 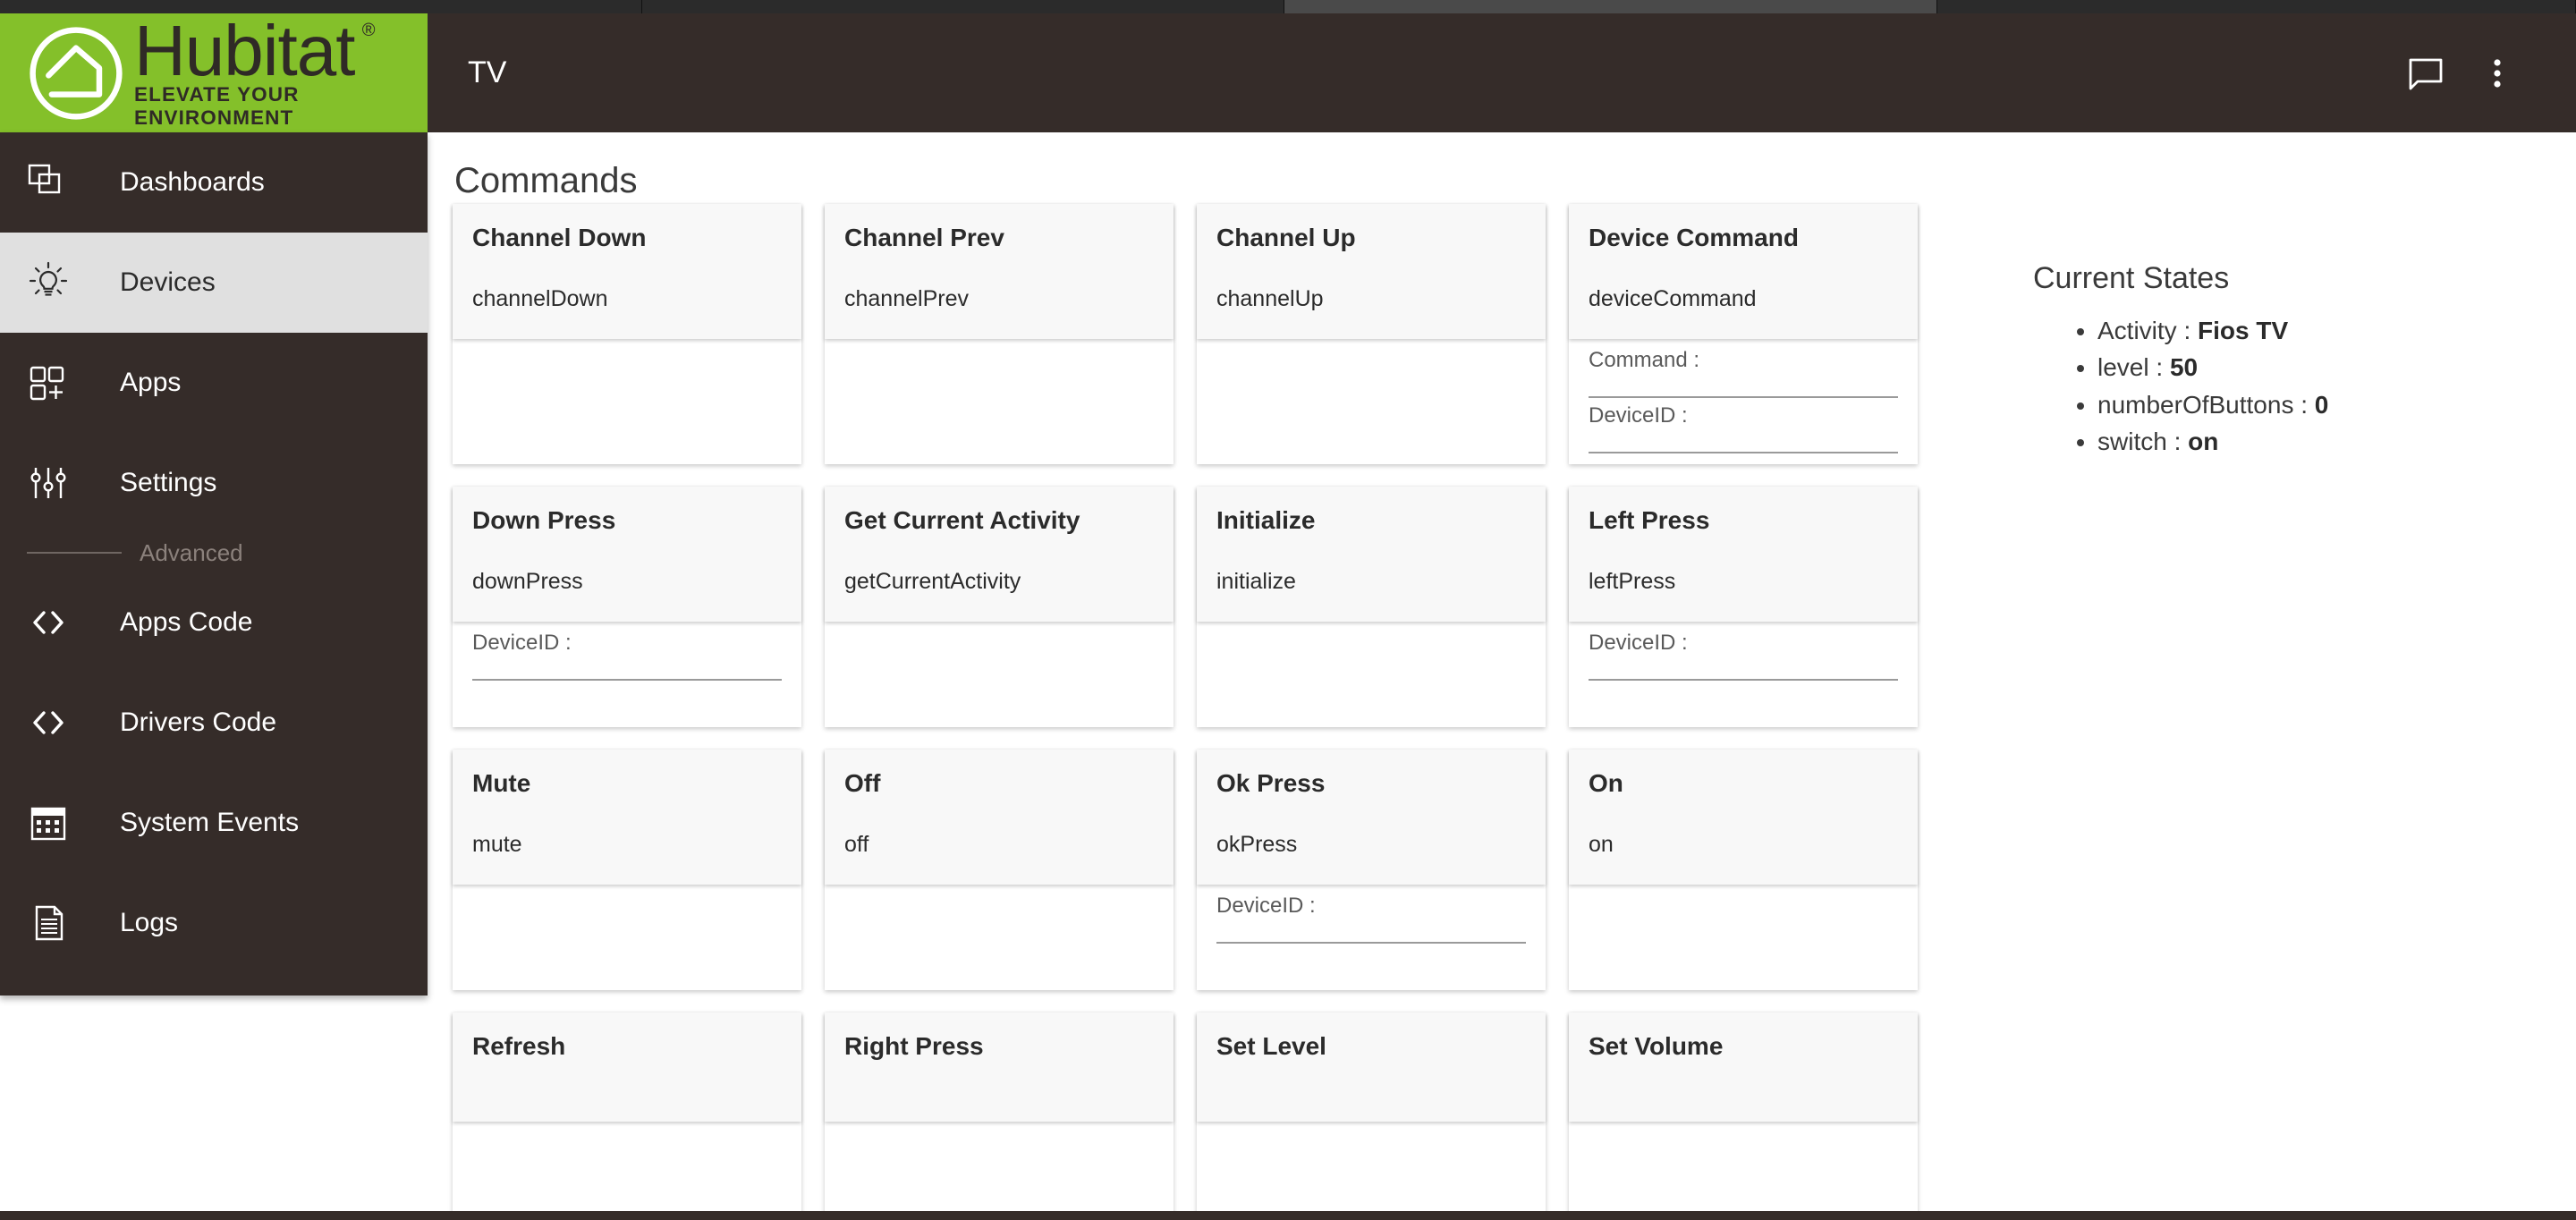 I want to click on command-card: Channel Up channelUp, so click(x=1371, y=334).